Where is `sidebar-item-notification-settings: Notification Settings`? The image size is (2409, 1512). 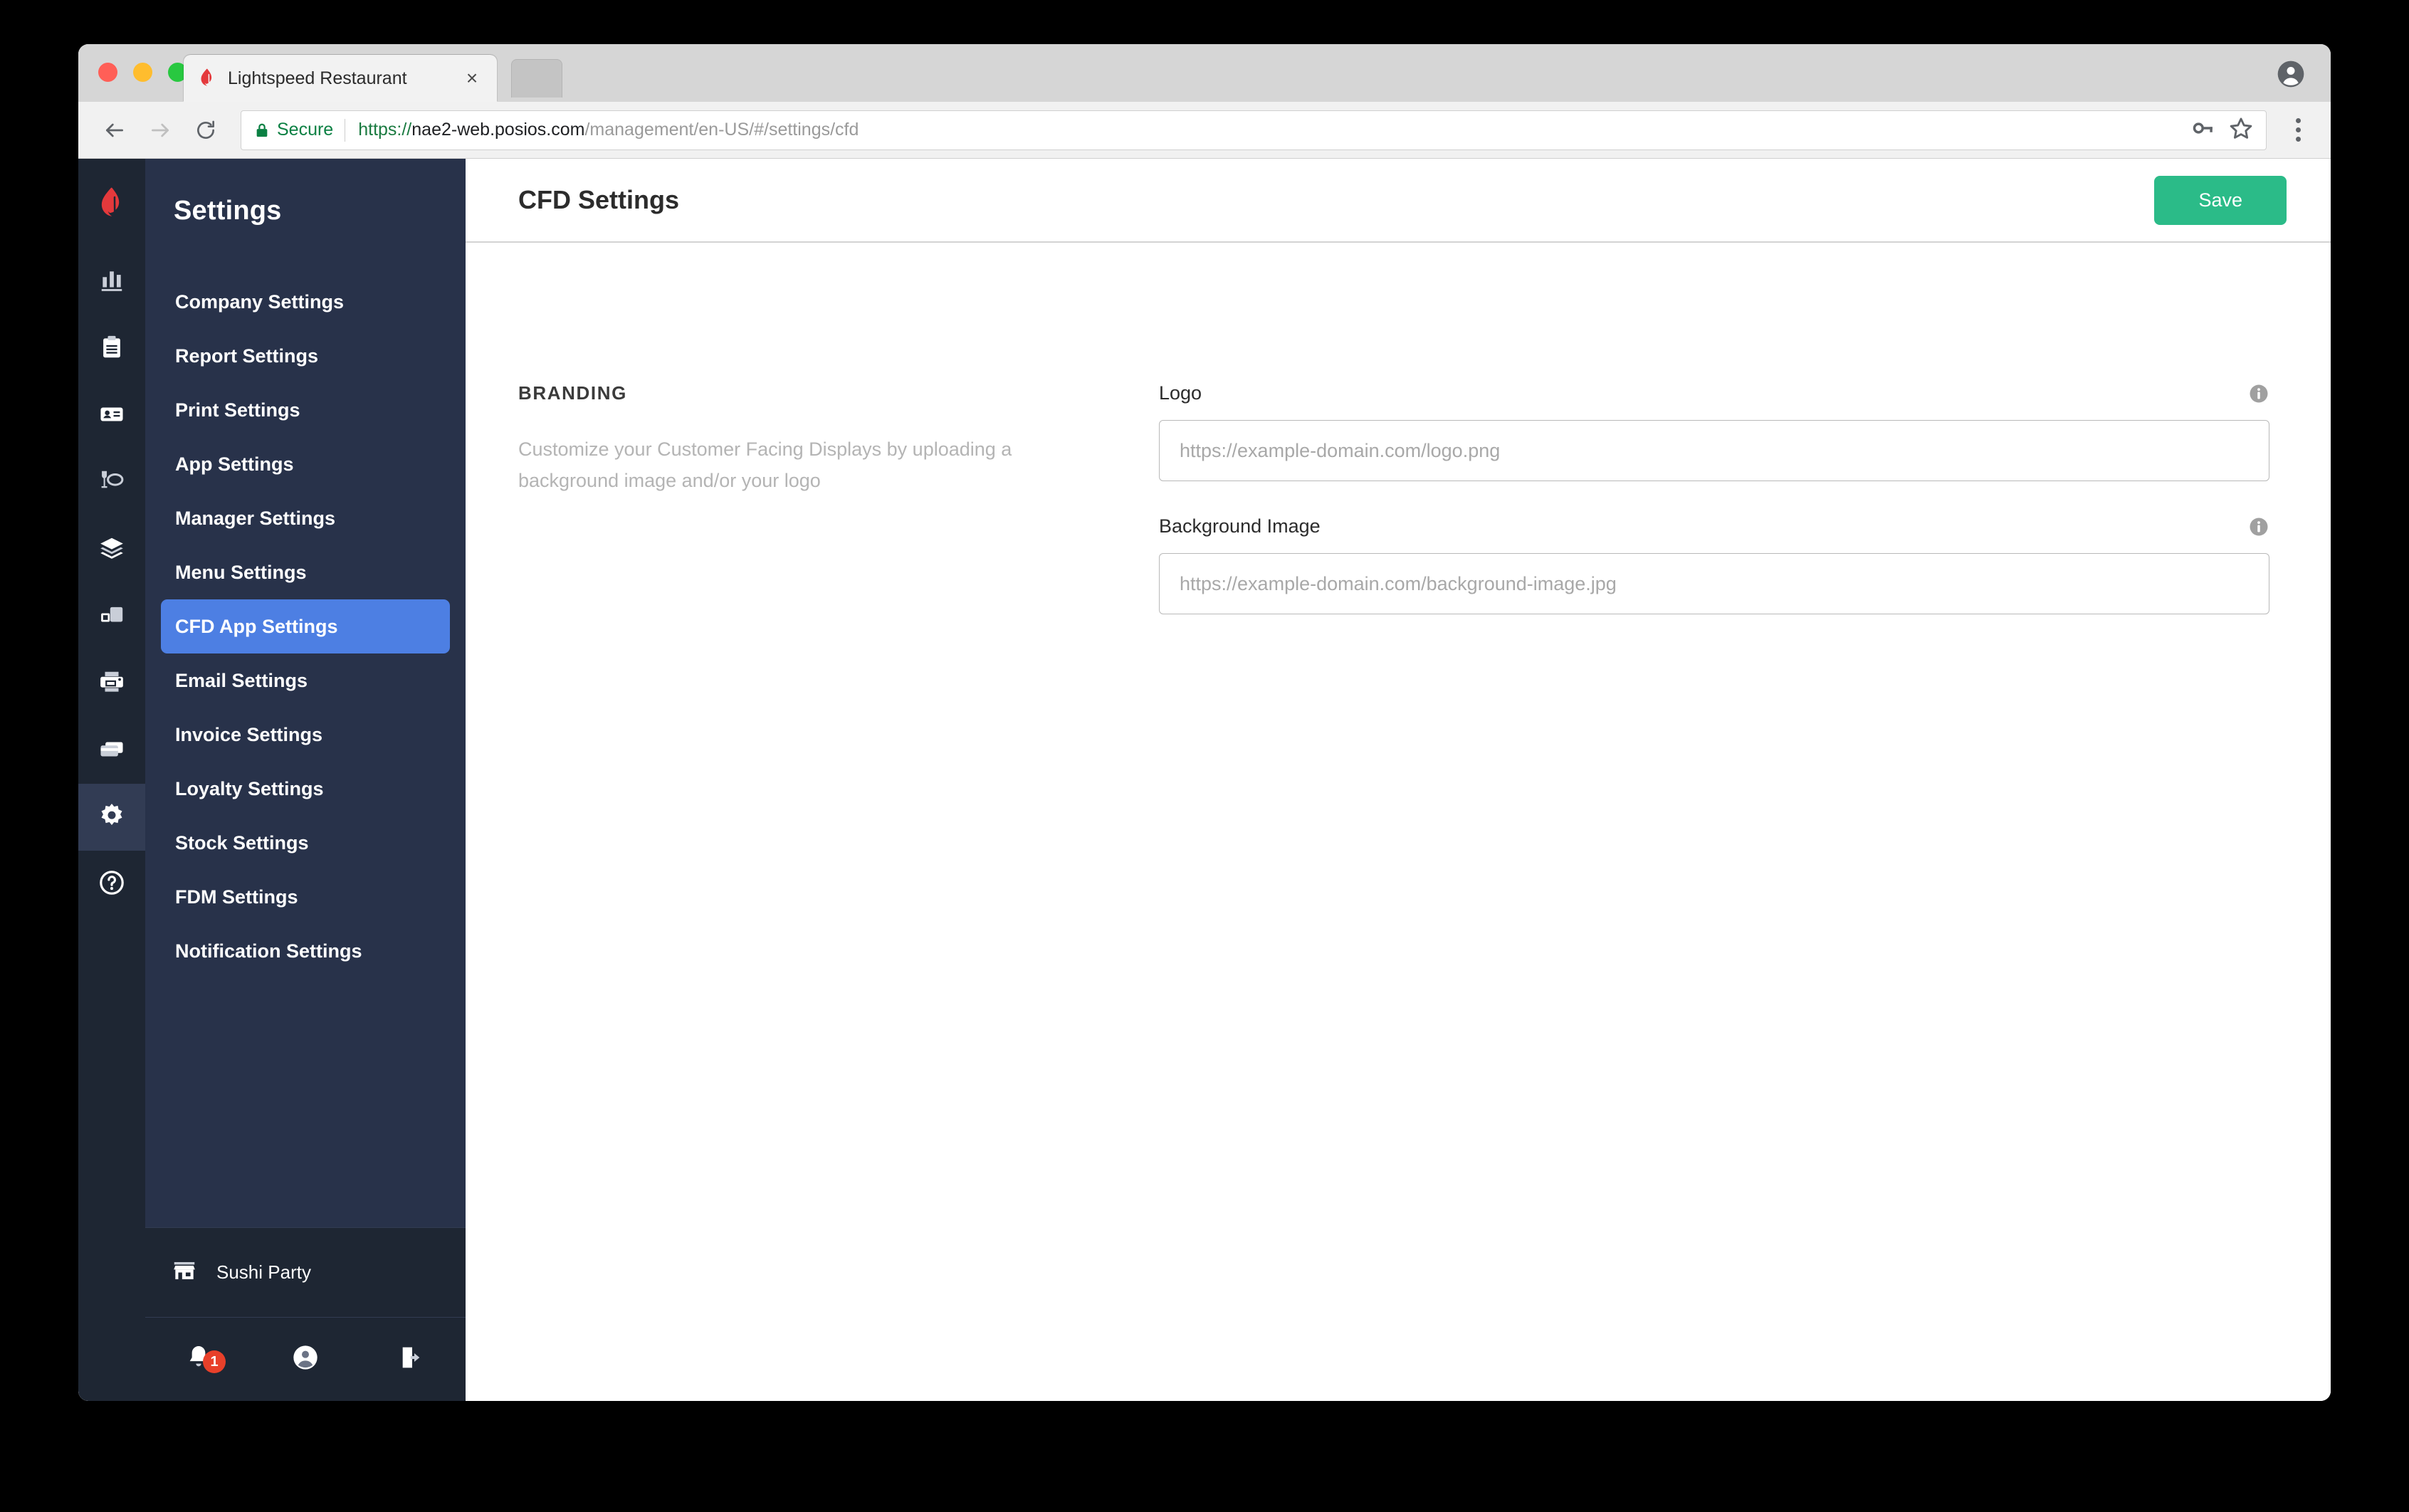 sidebar-item-notification-settings: Notification Settings is located at coordinates (305, 951).